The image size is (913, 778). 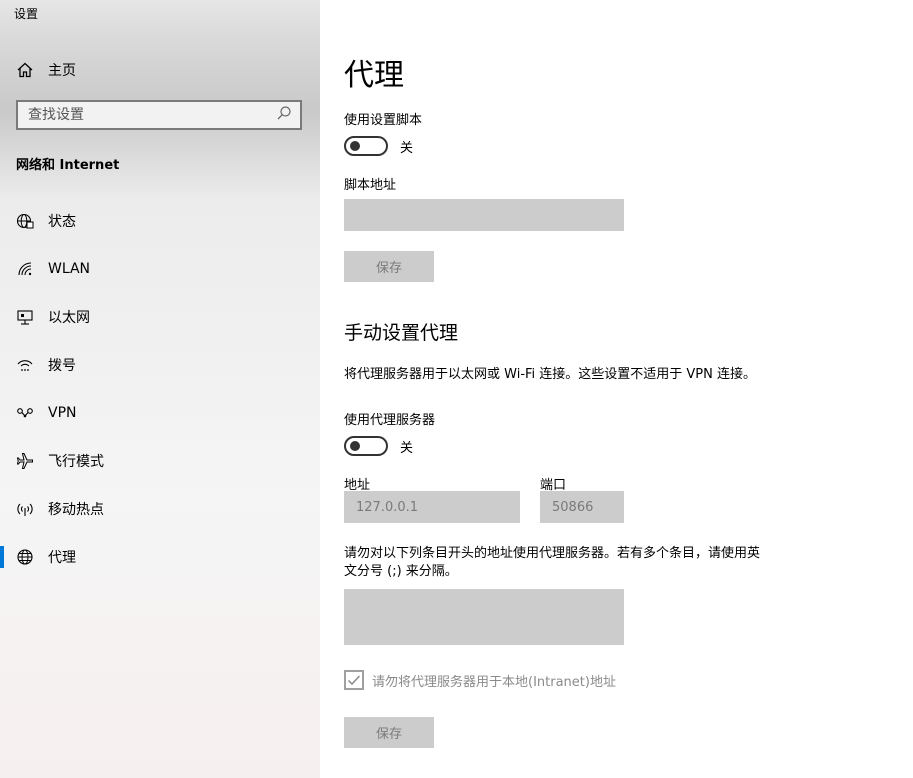 What do you see at coordinates (25, 317) in the screenshot?
I see `ethernet-icon` at bounding box center [25, 317].